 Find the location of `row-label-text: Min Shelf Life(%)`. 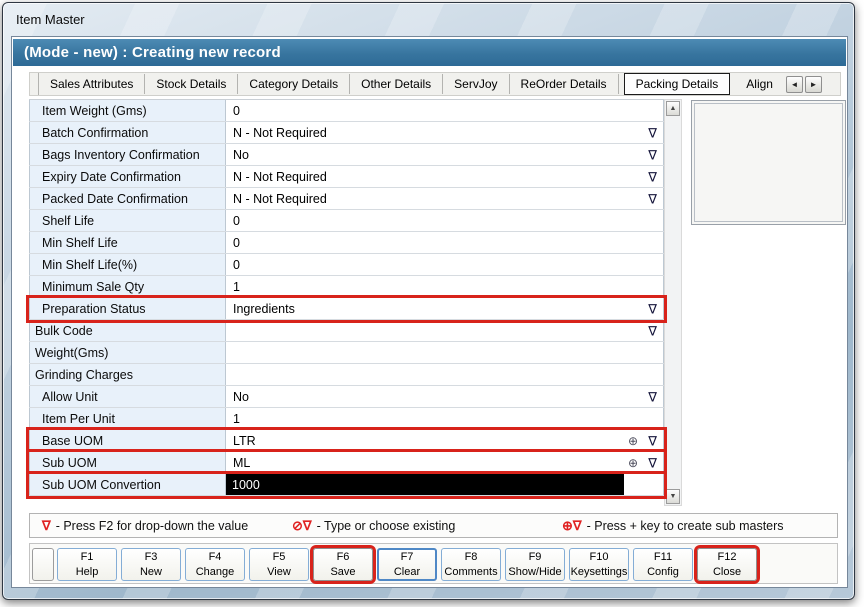

row-label-text: Min Shelf Life(%) is located at coordinates (90, 264).